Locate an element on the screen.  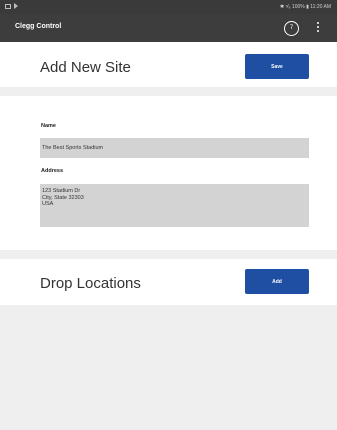
notification-count-badge: 7 is located at coordinates (291, 28).